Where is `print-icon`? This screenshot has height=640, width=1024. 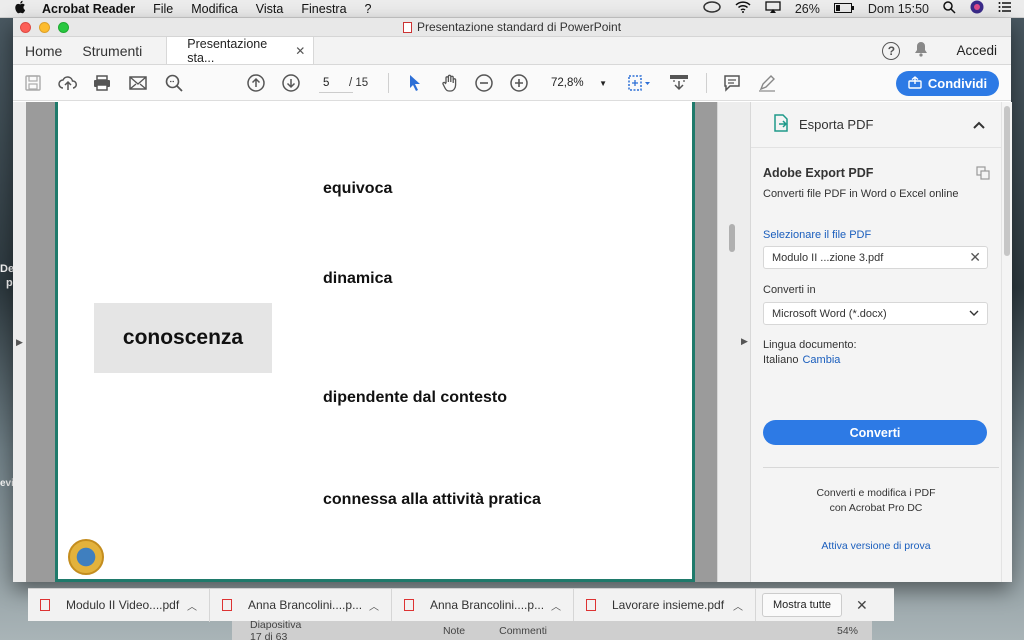 print-icon is located at coordinates (102, 83).